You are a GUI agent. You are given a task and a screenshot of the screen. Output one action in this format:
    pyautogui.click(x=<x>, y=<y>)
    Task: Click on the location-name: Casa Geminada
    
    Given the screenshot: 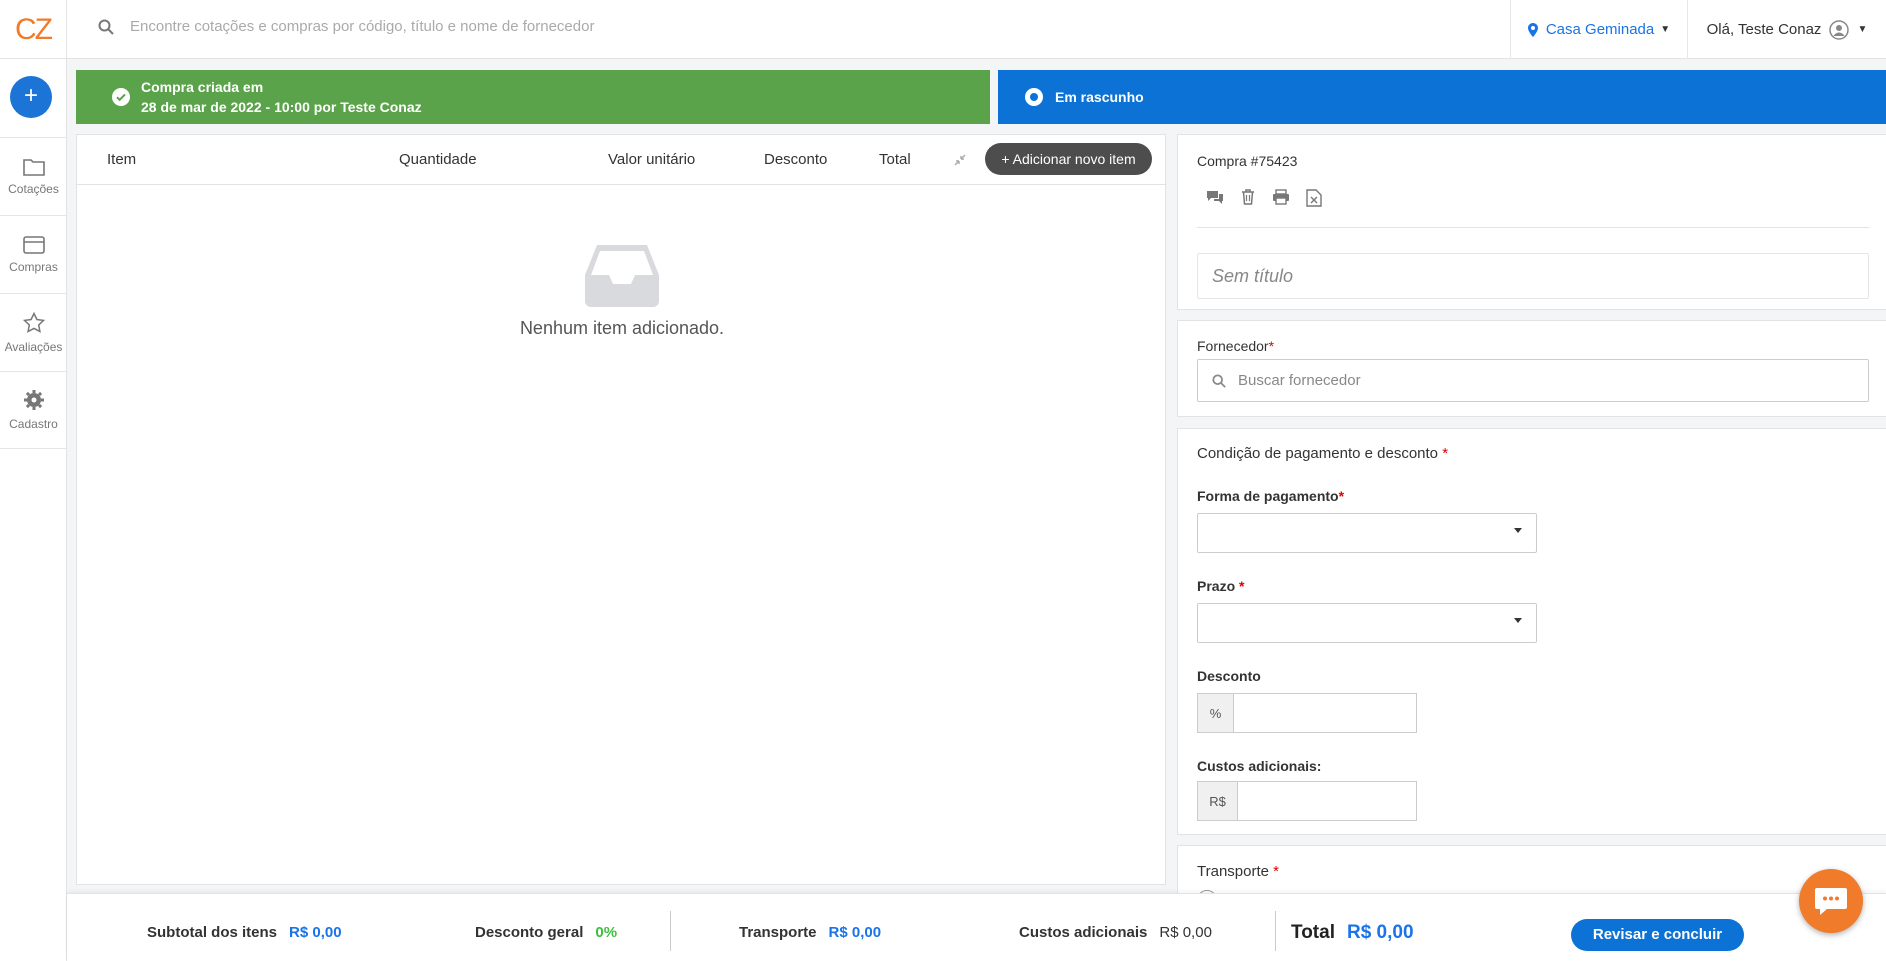 What is the action you would take?
    pyautogui.click(x=1600, y=29)
    